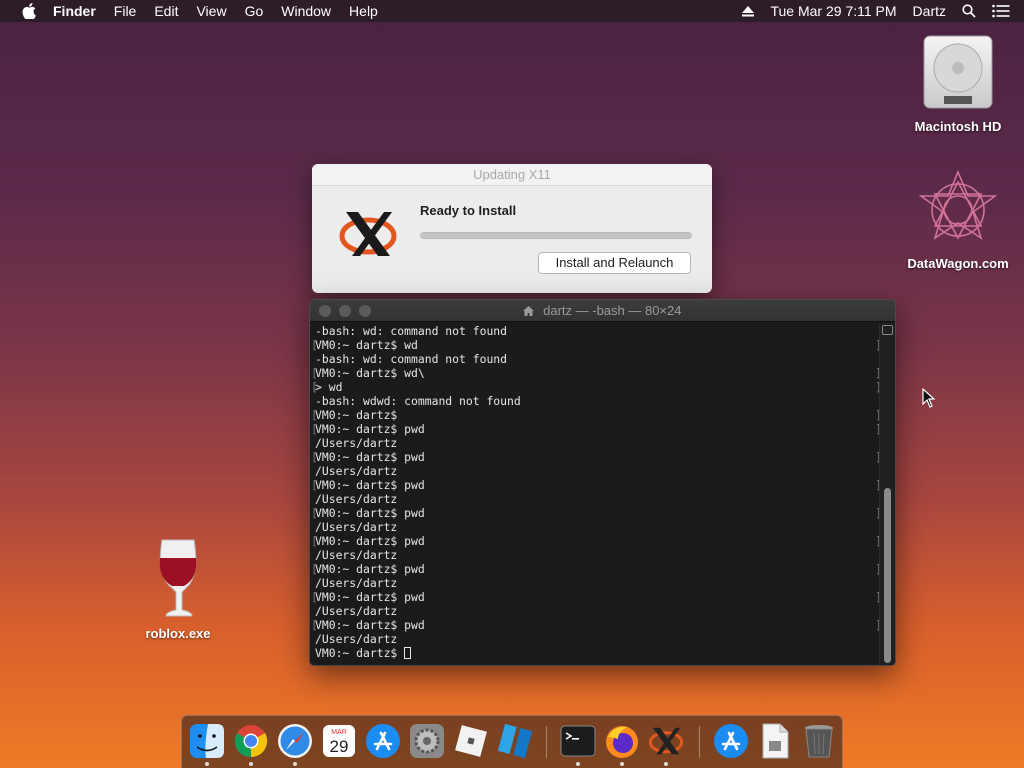  I want to click on terminal-line: [VM0:~ dartz$ wd], so click(596, 345).